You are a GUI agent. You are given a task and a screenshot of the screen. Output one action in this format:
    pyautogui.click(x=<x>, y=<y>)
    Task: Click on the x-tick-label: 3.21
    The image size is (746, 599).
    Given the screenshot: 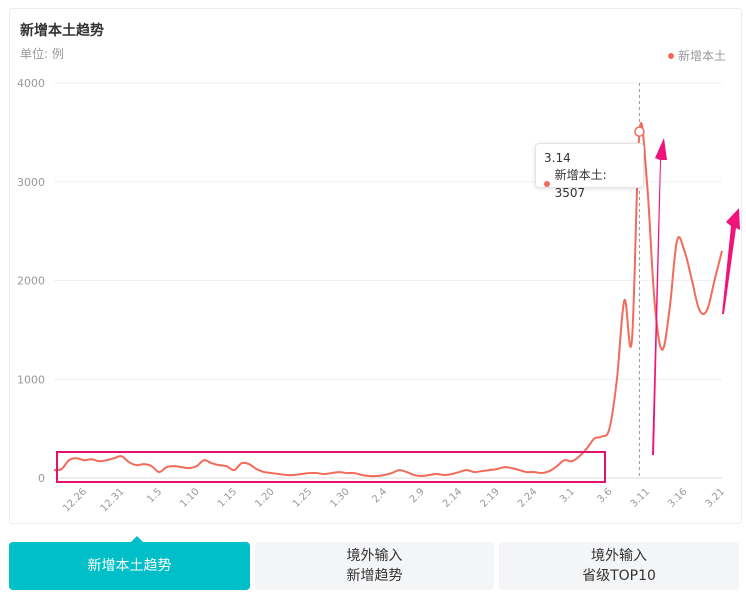 What is the action you would take?
    pyautogui.click(x=716, y=498)
    